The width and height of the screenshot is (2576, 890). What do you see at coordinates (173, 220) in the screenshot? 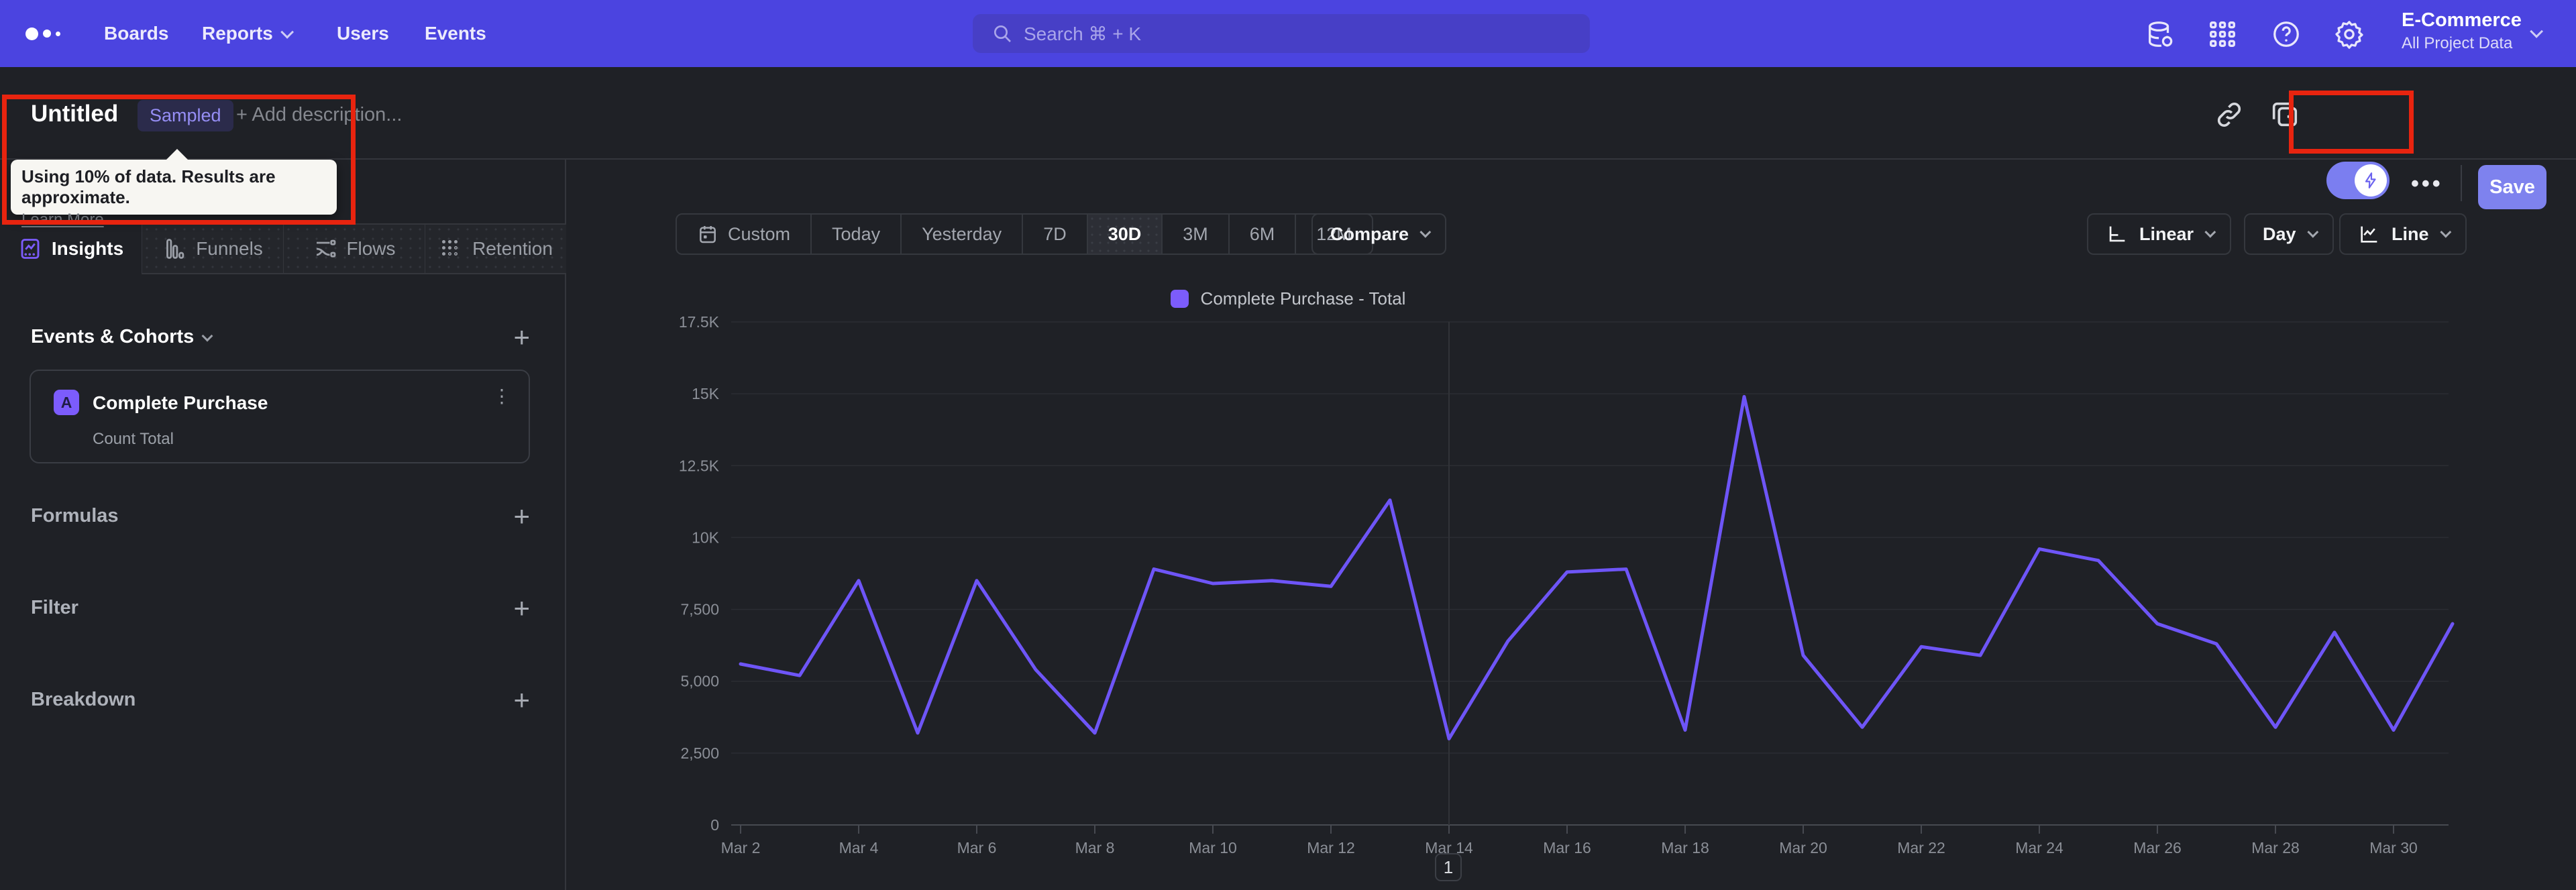
I see `learn-more-link: Learn More` at bounding box center [173, 220].